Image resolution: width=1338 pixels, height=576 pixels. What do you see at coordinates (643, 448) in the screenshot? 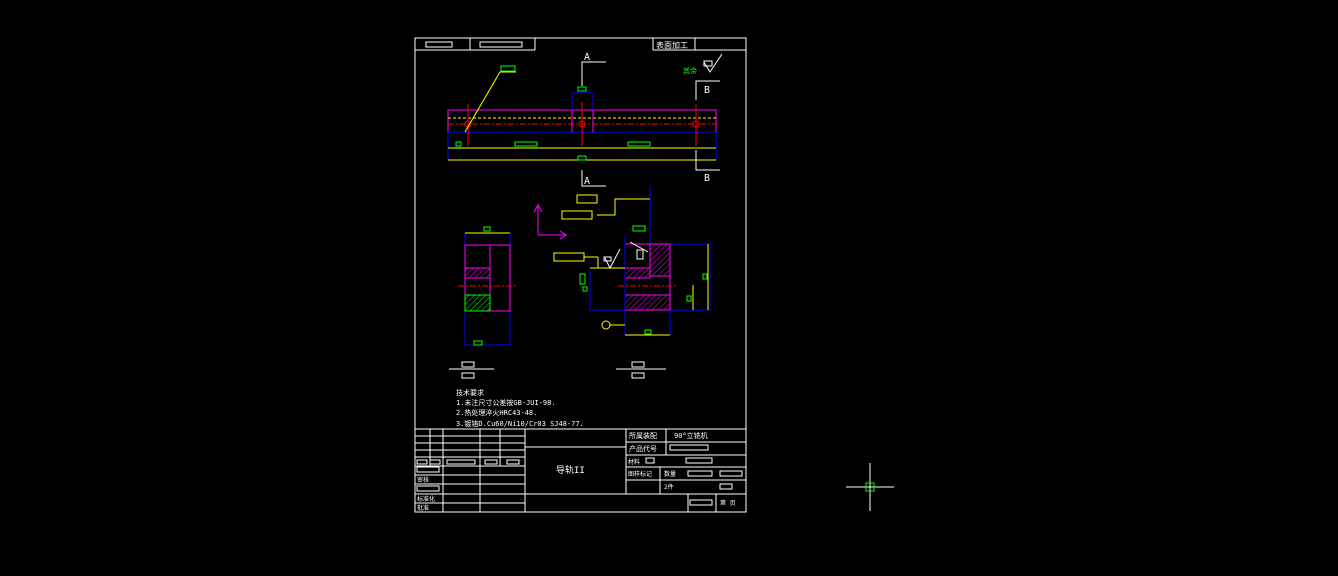
I see `product-code-label: 产品代号` at bounding box center [643, 448].